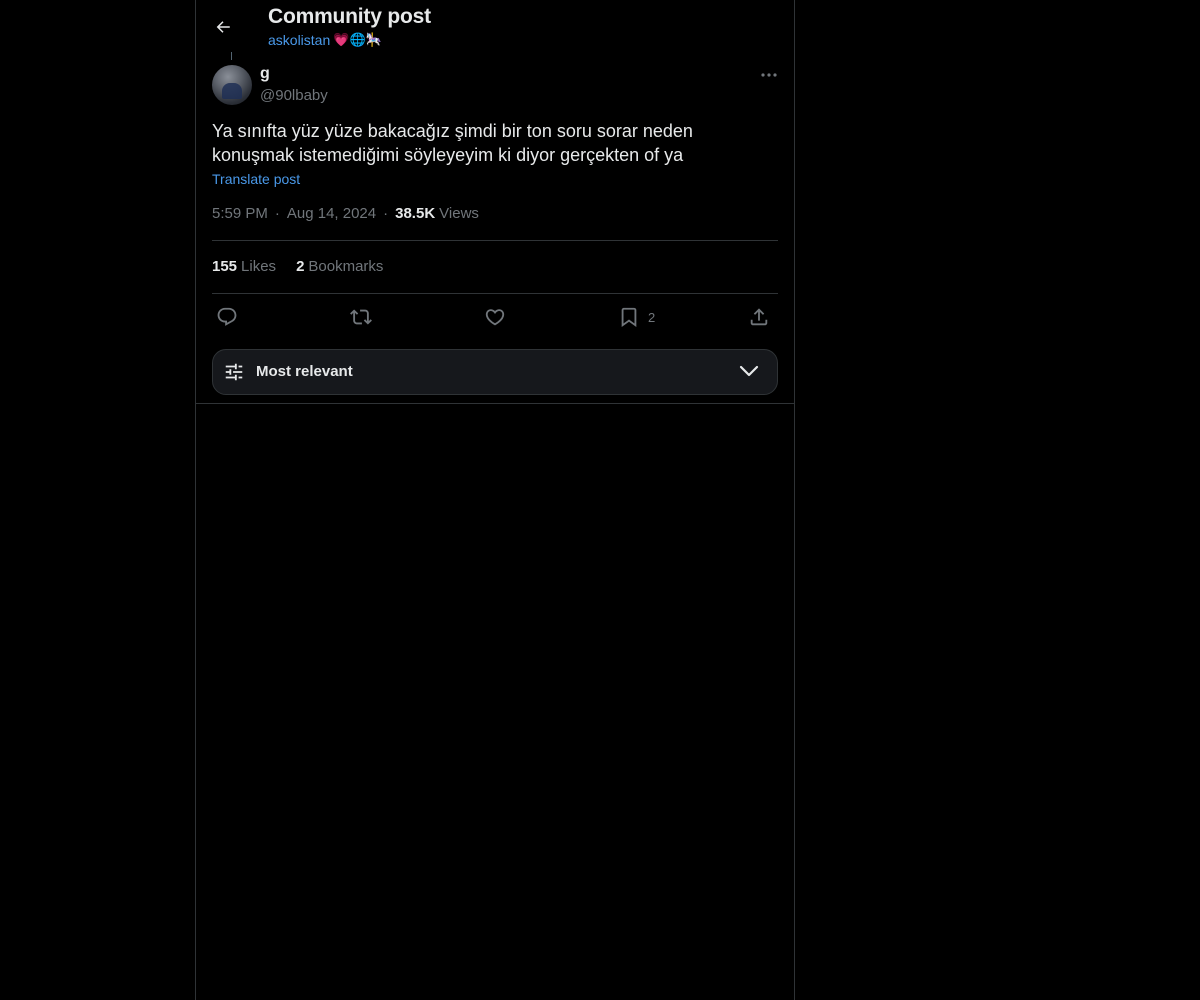 The height and width of the screenshot is (1000, 1200). Describe the element at coordinates (346, 266) in the screenshot. I see `bookmarks-label: Bookmarks` at that location.